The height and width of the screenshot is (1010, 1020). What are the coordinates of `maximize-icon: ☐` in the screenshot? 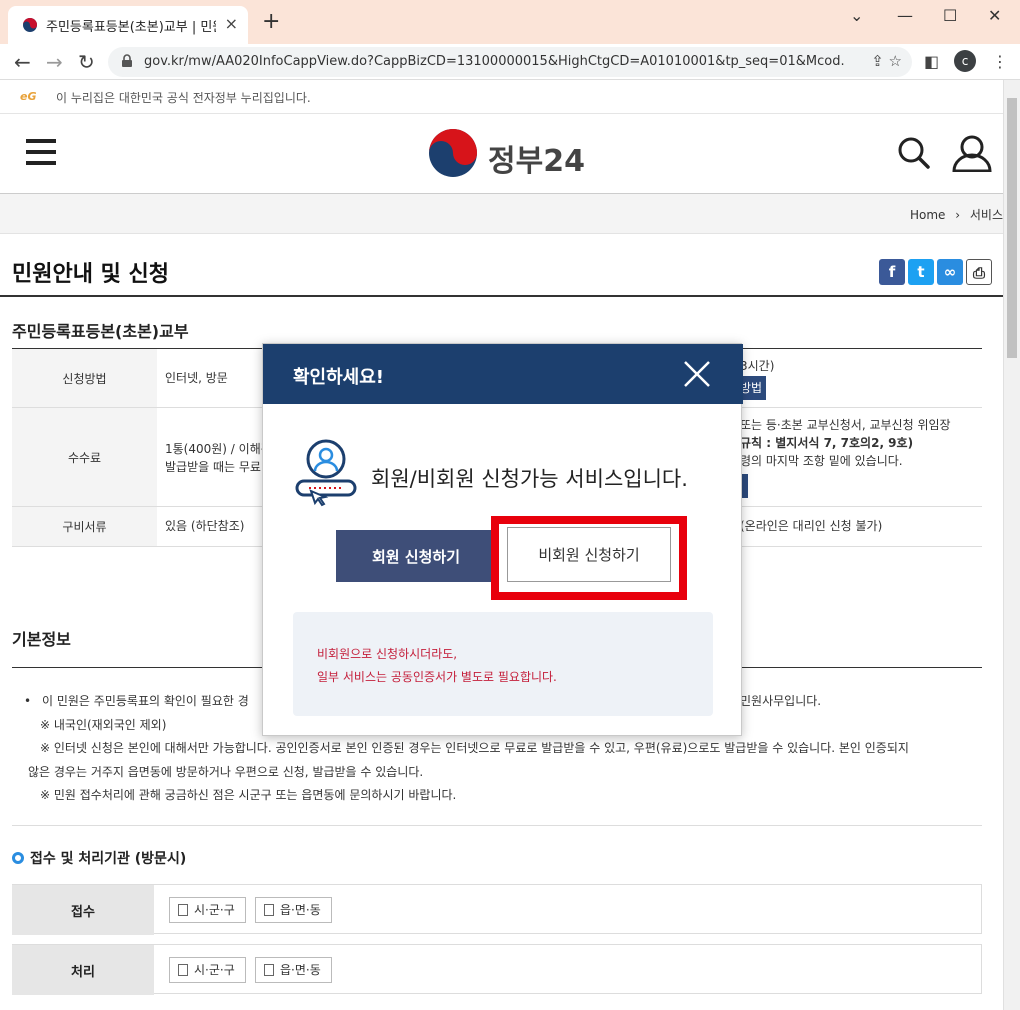 It's located at (950, 15).